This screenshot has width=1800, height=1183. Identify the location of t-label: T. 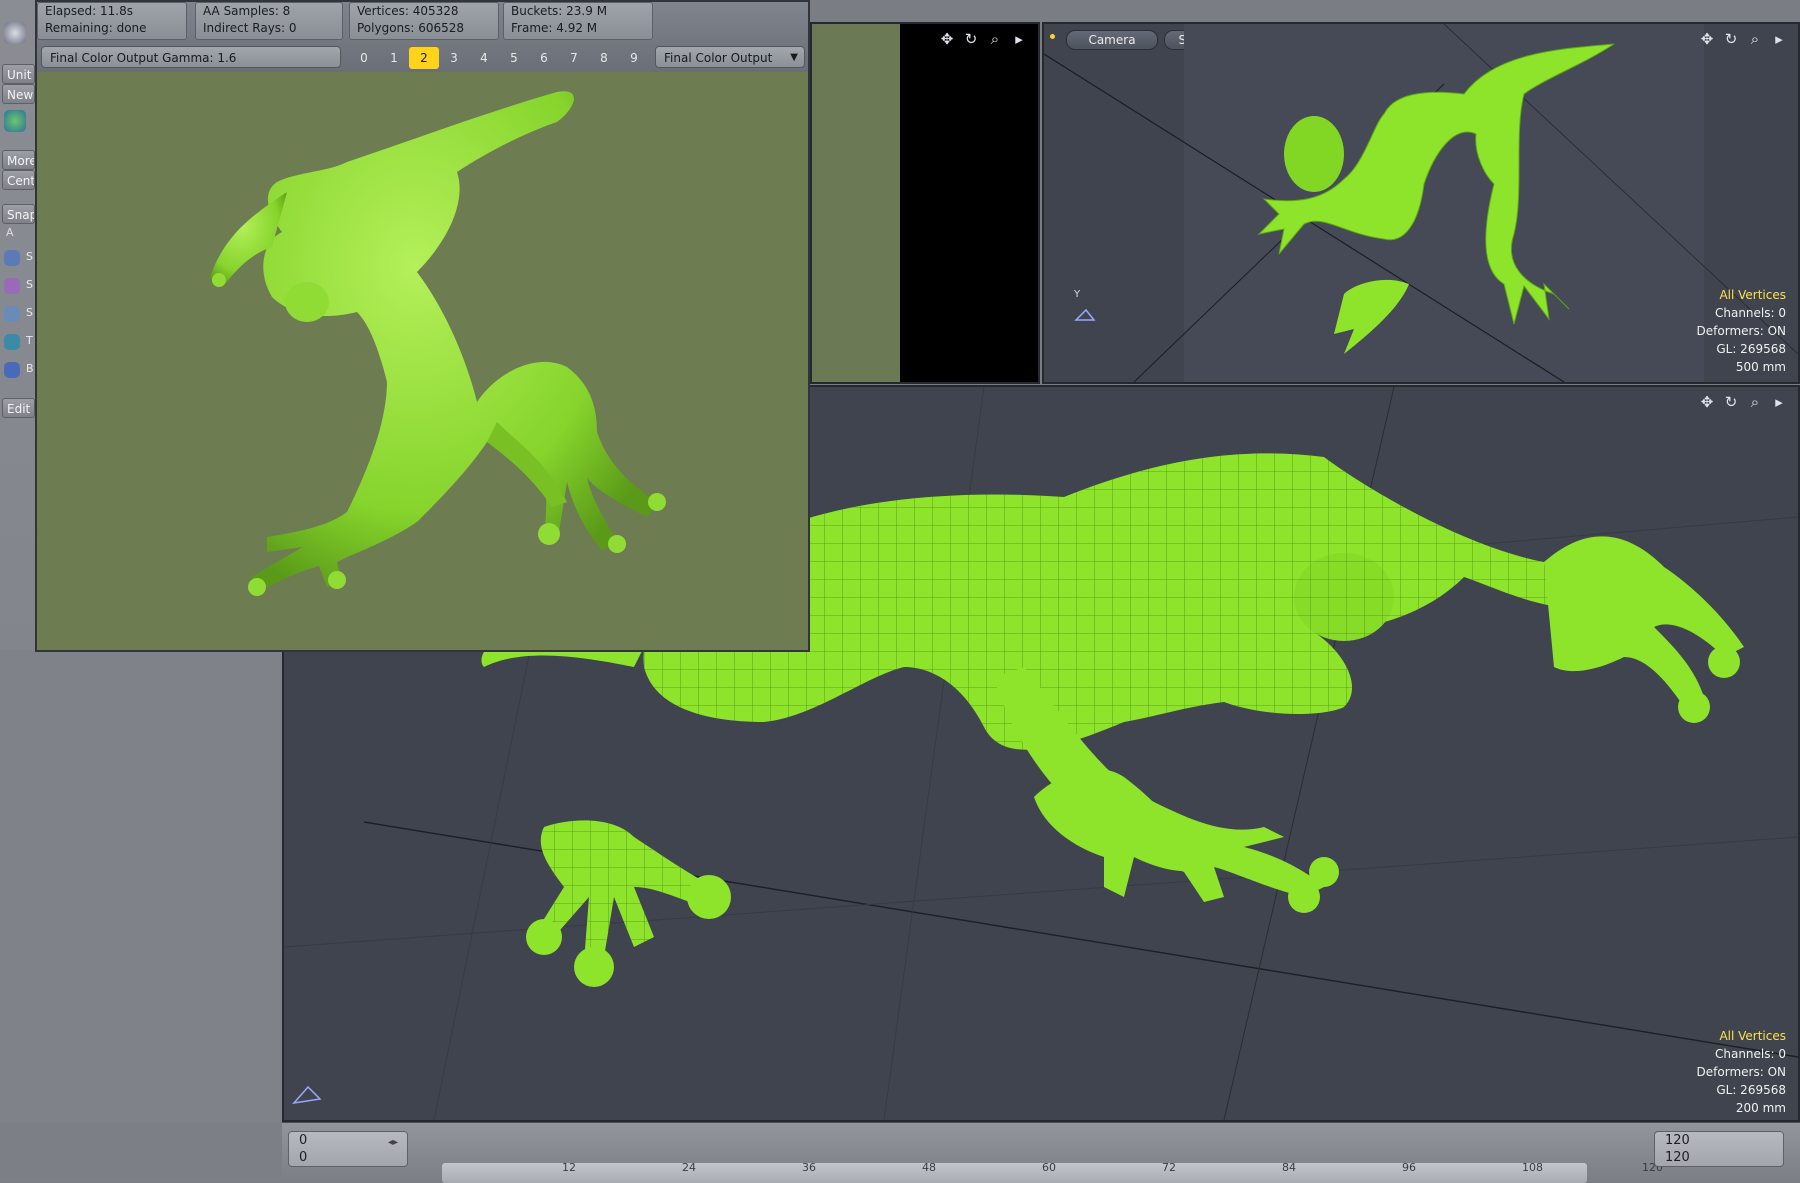
(29, 340).